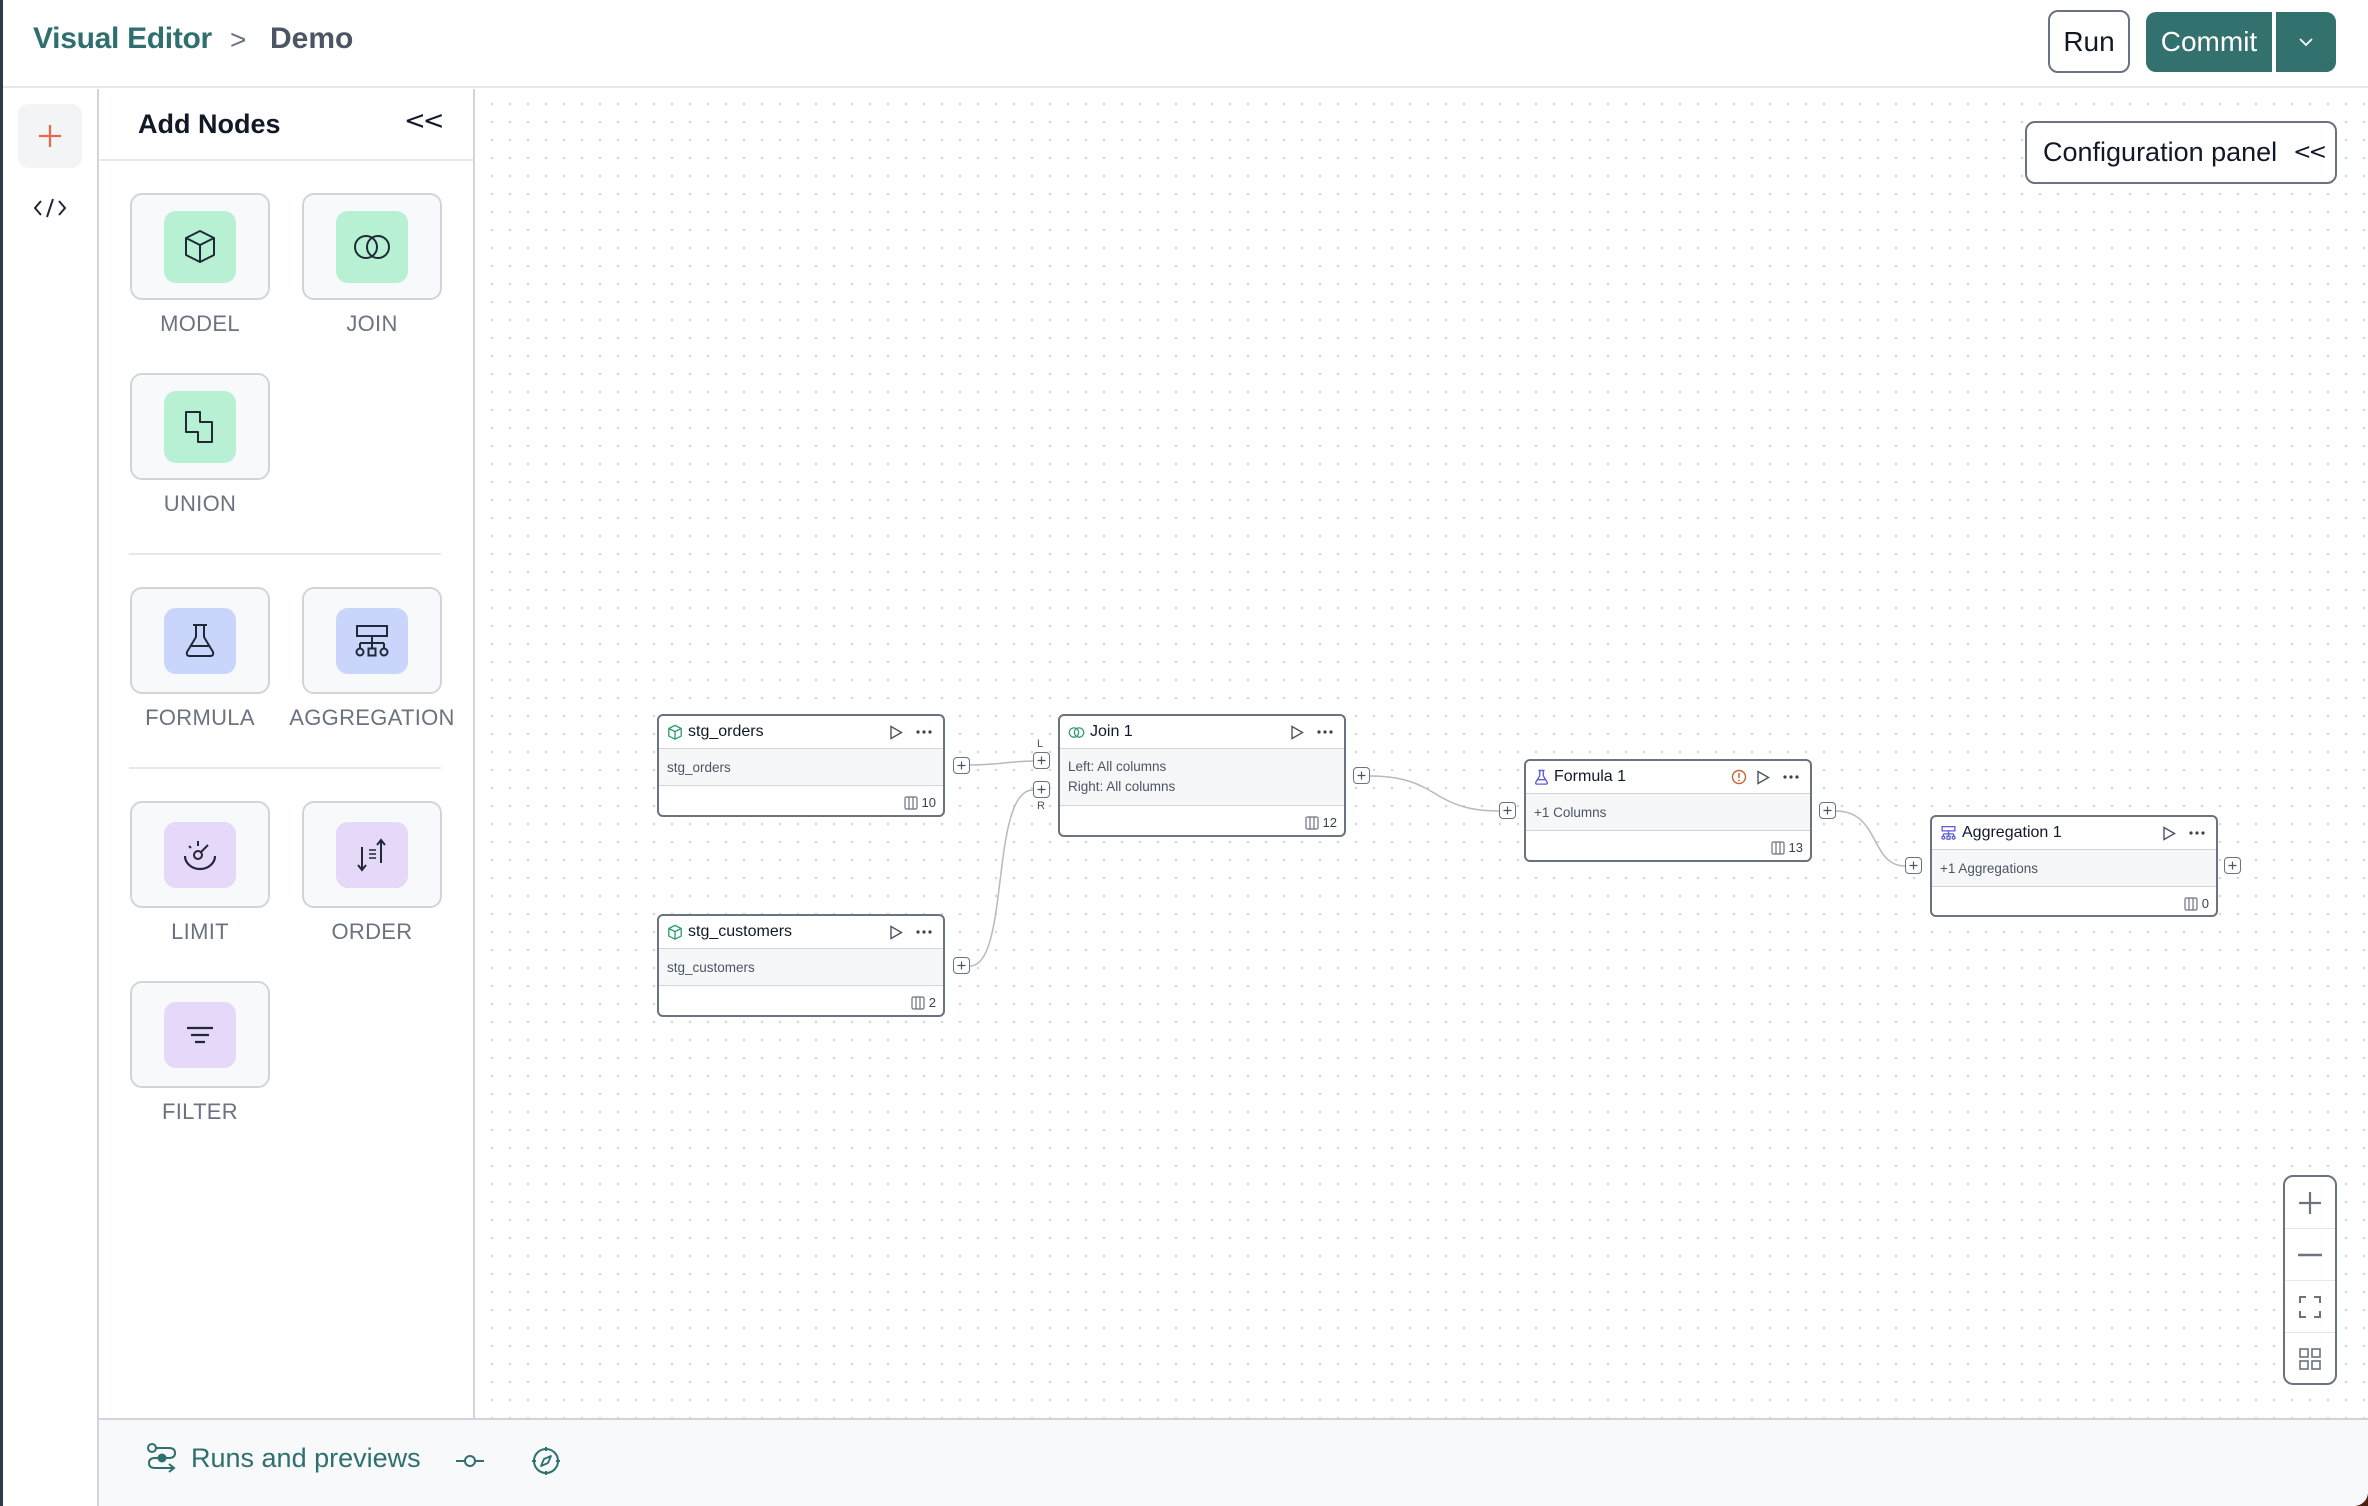 The height and width of the screenshot is (1506, 2368). I want to click on aggregation-icon-badge, so click(372, 640).